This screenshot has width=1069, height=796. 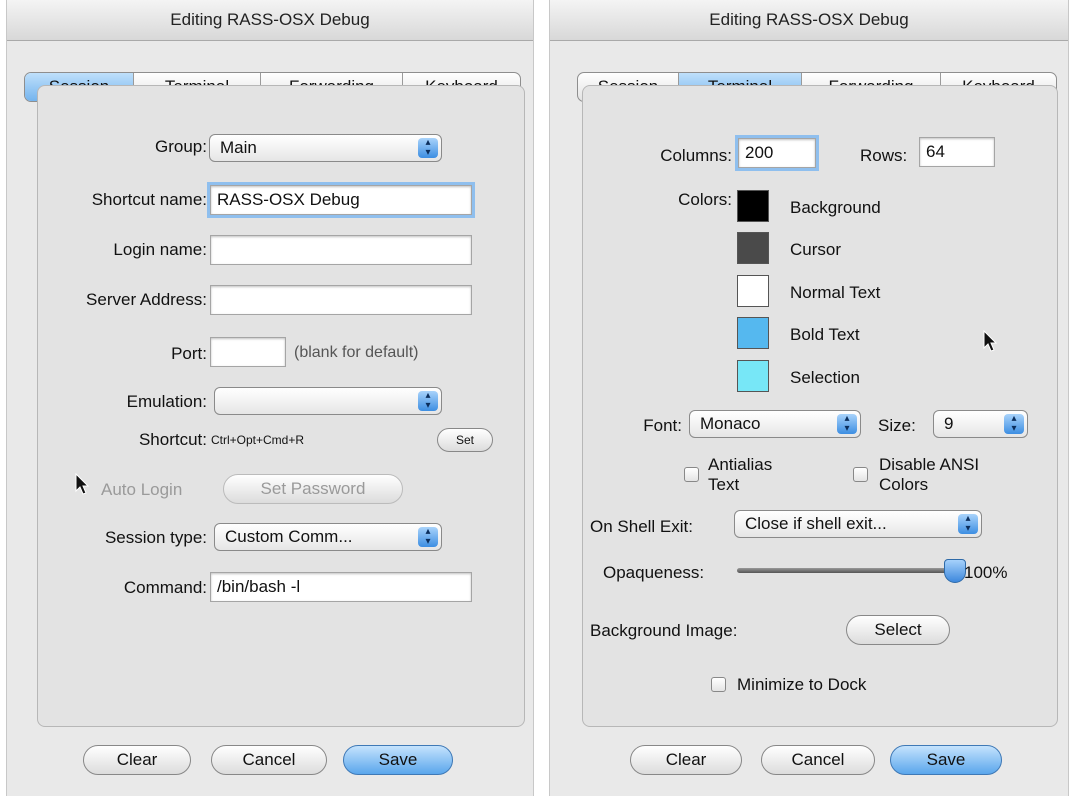 I want to click on selection-color-label: Selection, so click(x=825, y=377).